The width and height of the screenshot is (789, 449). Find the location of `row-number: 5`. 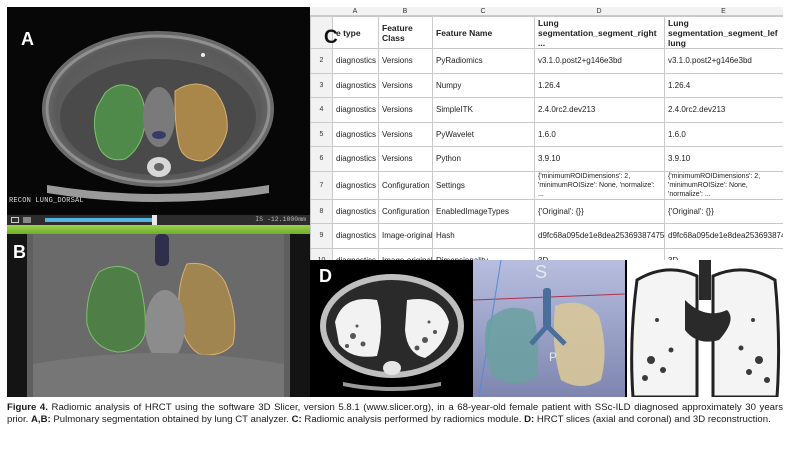

row-number: 5 is located at coordinates (321, 134).